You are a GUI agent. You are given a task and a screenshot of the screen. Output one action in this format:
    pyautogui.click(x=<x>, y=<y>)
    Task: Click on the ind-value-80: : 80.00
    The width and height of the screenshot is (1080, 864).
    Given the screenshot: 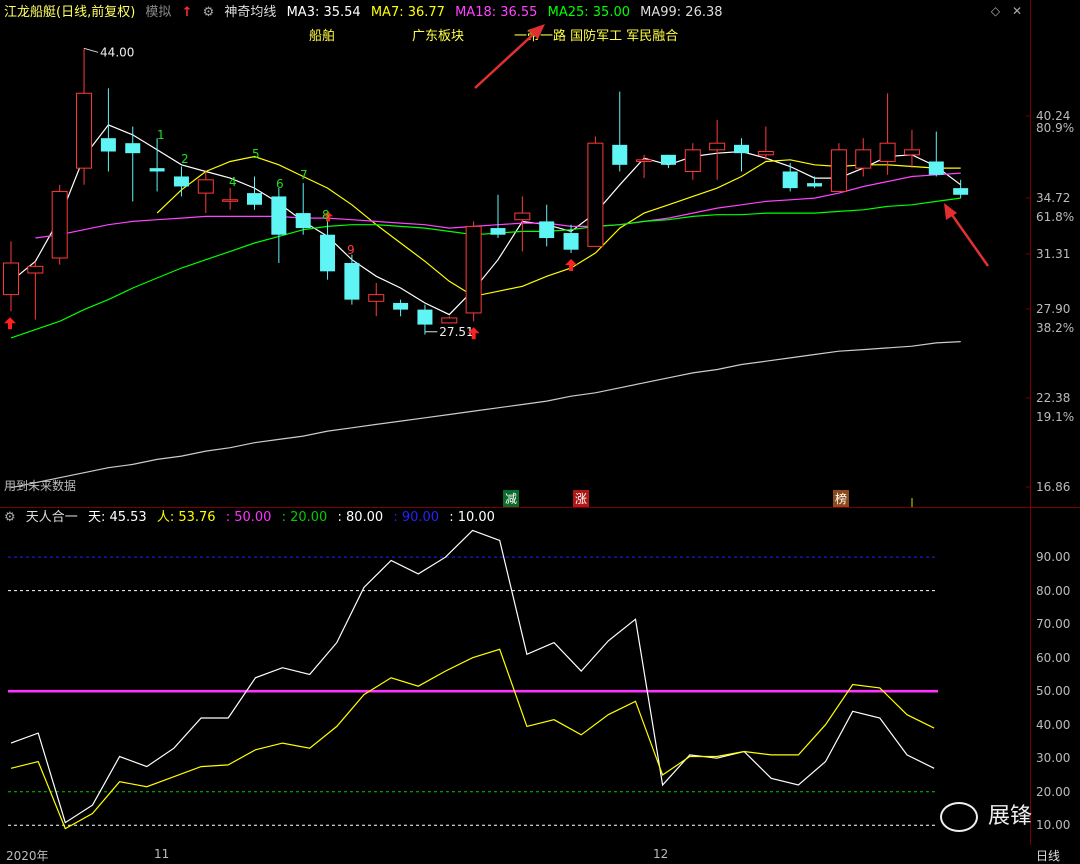 What is the action you would take?
    pyautogui.click(x=360, y=517)
    